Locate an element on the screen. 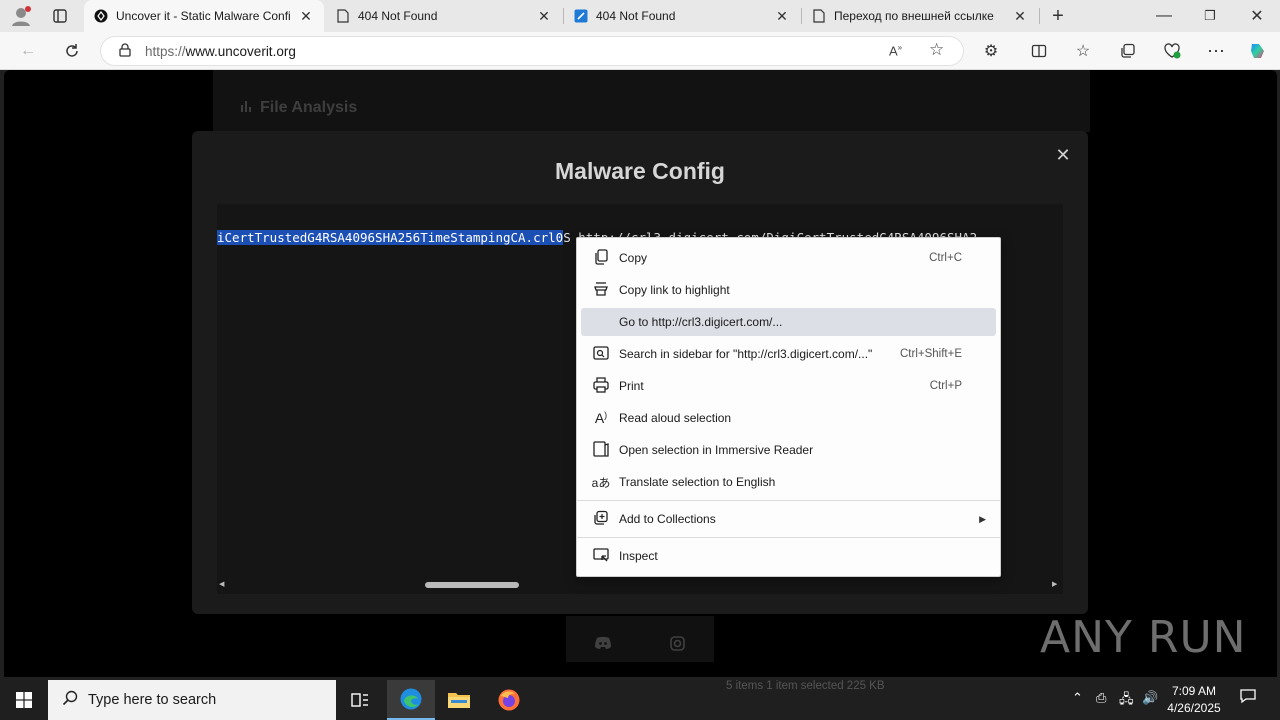 This screenshot has height=720, width=1280. menu-item-immersive-reader: Open selection in Immersive Reader is located at coordinates (788, 450).